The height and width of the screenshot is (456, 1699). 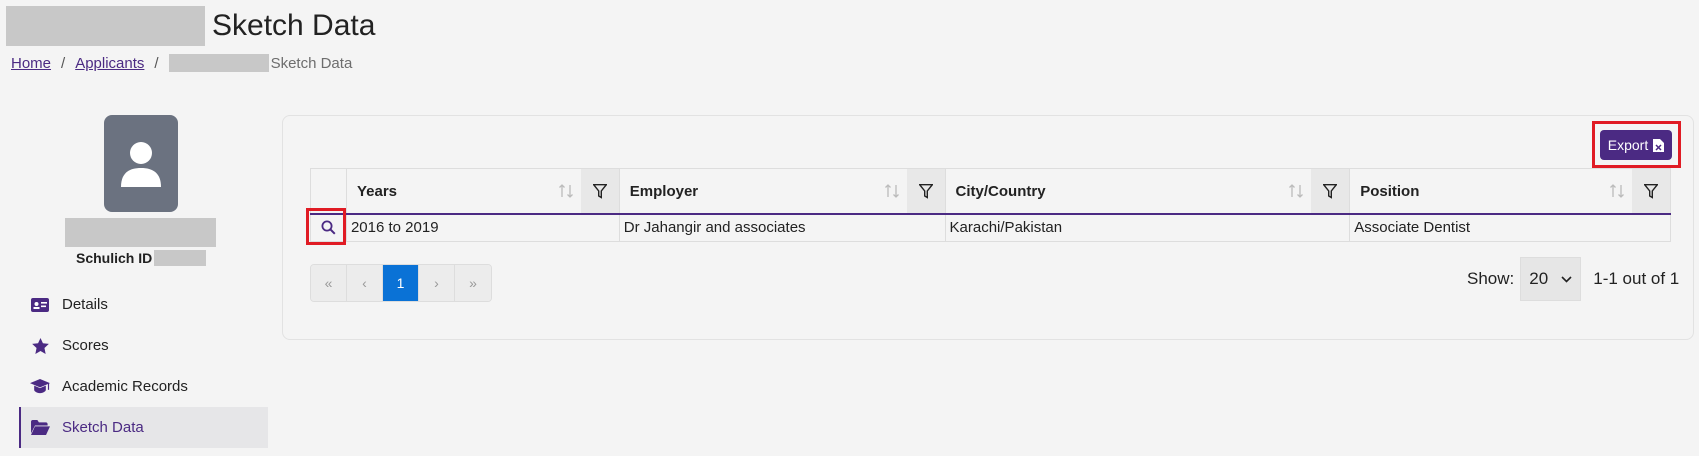 What do you see at coordinates (125, 386) in the screenshot?
I see `sidebar-item-label: Academic Records` at bounding box center [125, 386].